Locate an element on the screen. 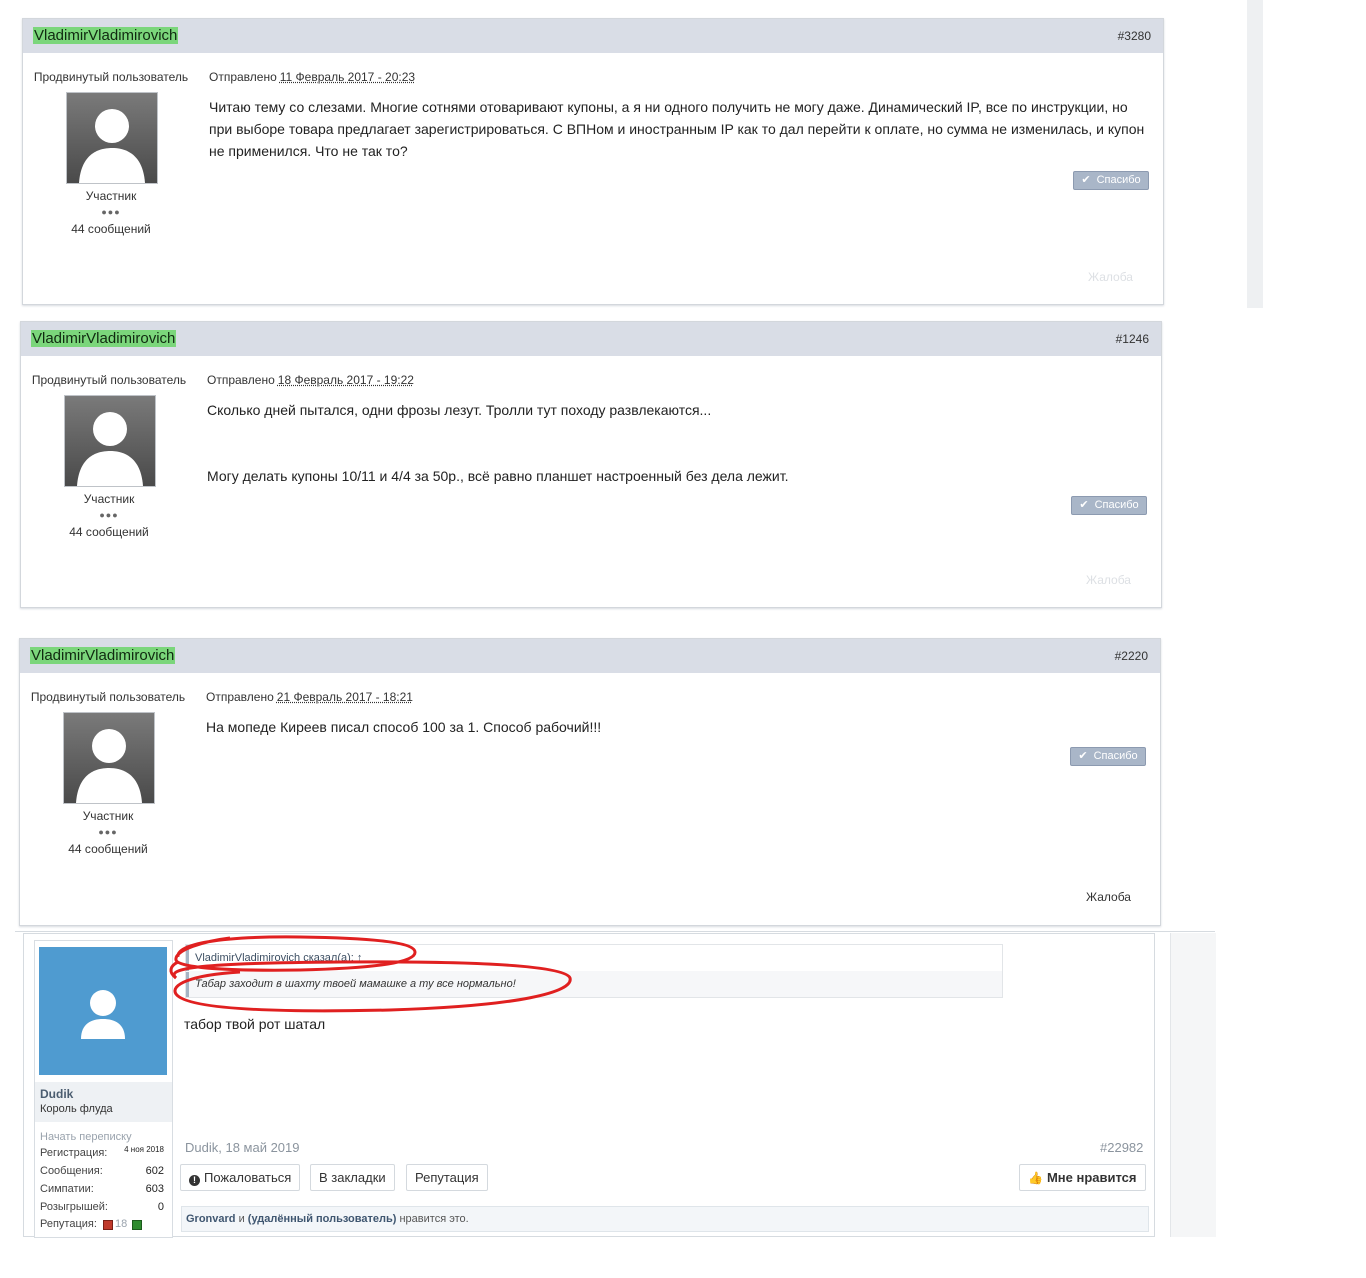 The width and height of the screenshot is (1366, 1278). reply-message: табор твой рот шатал is located at coordinates (255, 1024).